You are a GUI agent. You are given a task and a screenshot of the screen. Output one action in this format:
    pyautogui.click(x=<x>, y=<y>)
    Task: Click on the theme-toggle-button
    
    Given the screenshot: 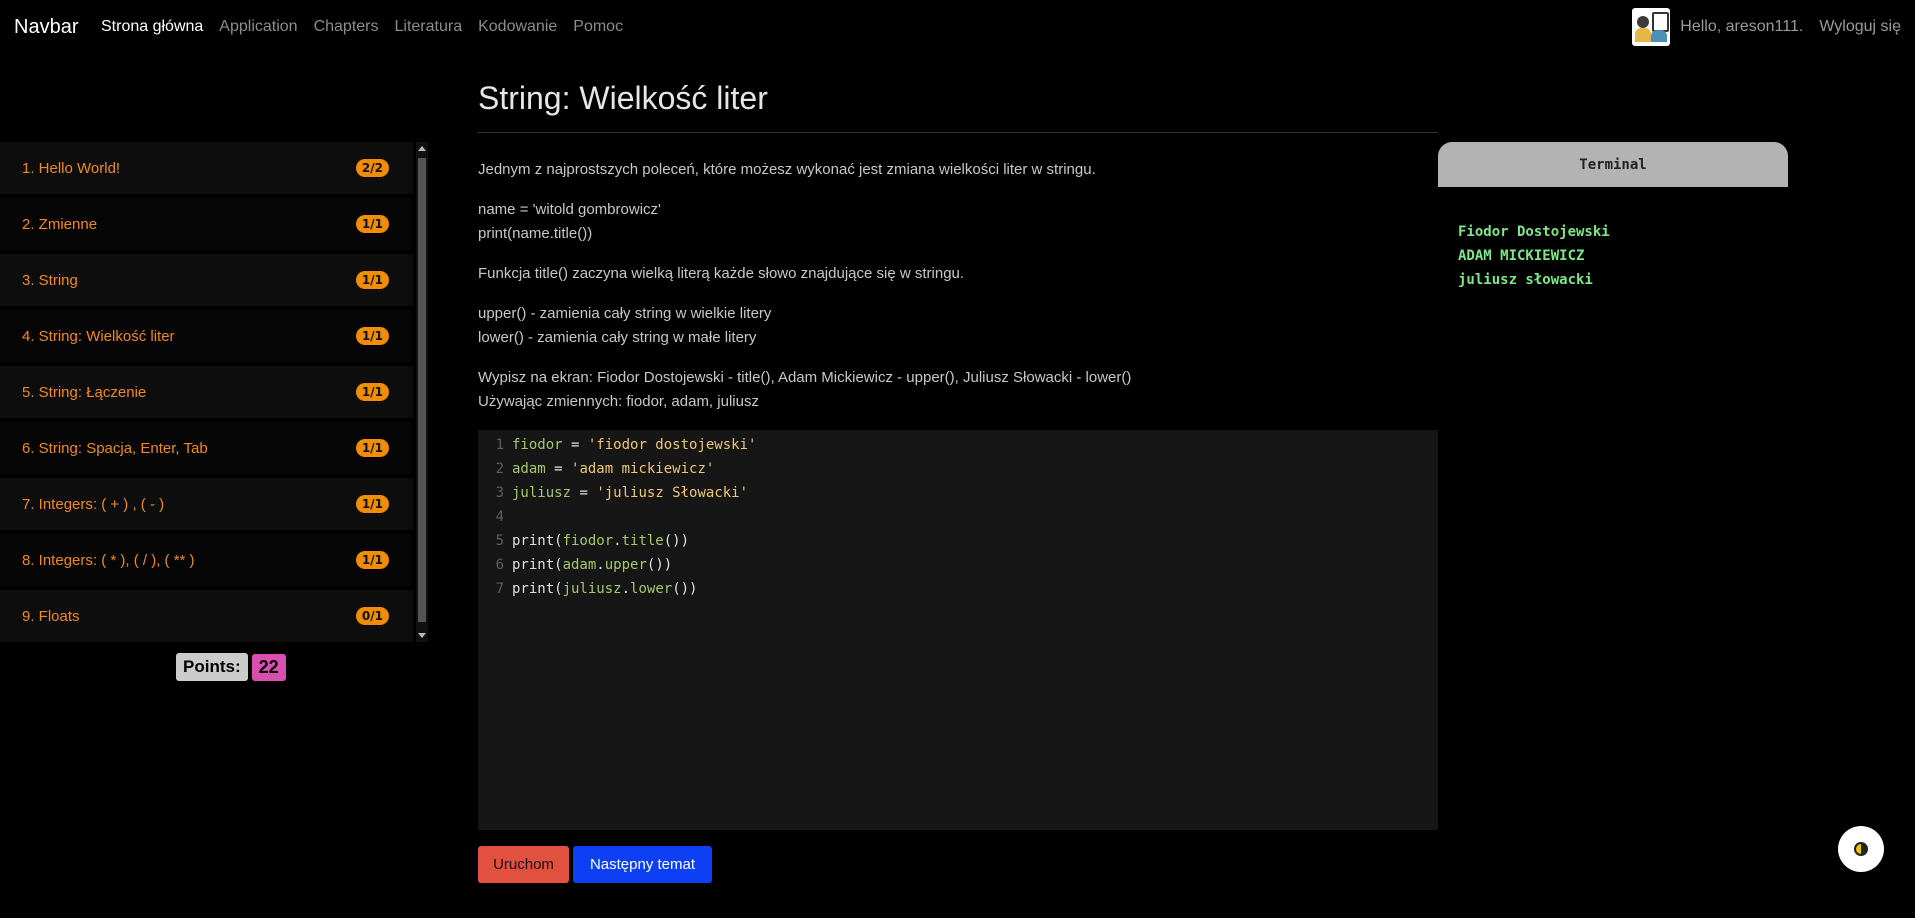 What is the action you would take?
    pyautogui.click(x=1861, y=849)
    